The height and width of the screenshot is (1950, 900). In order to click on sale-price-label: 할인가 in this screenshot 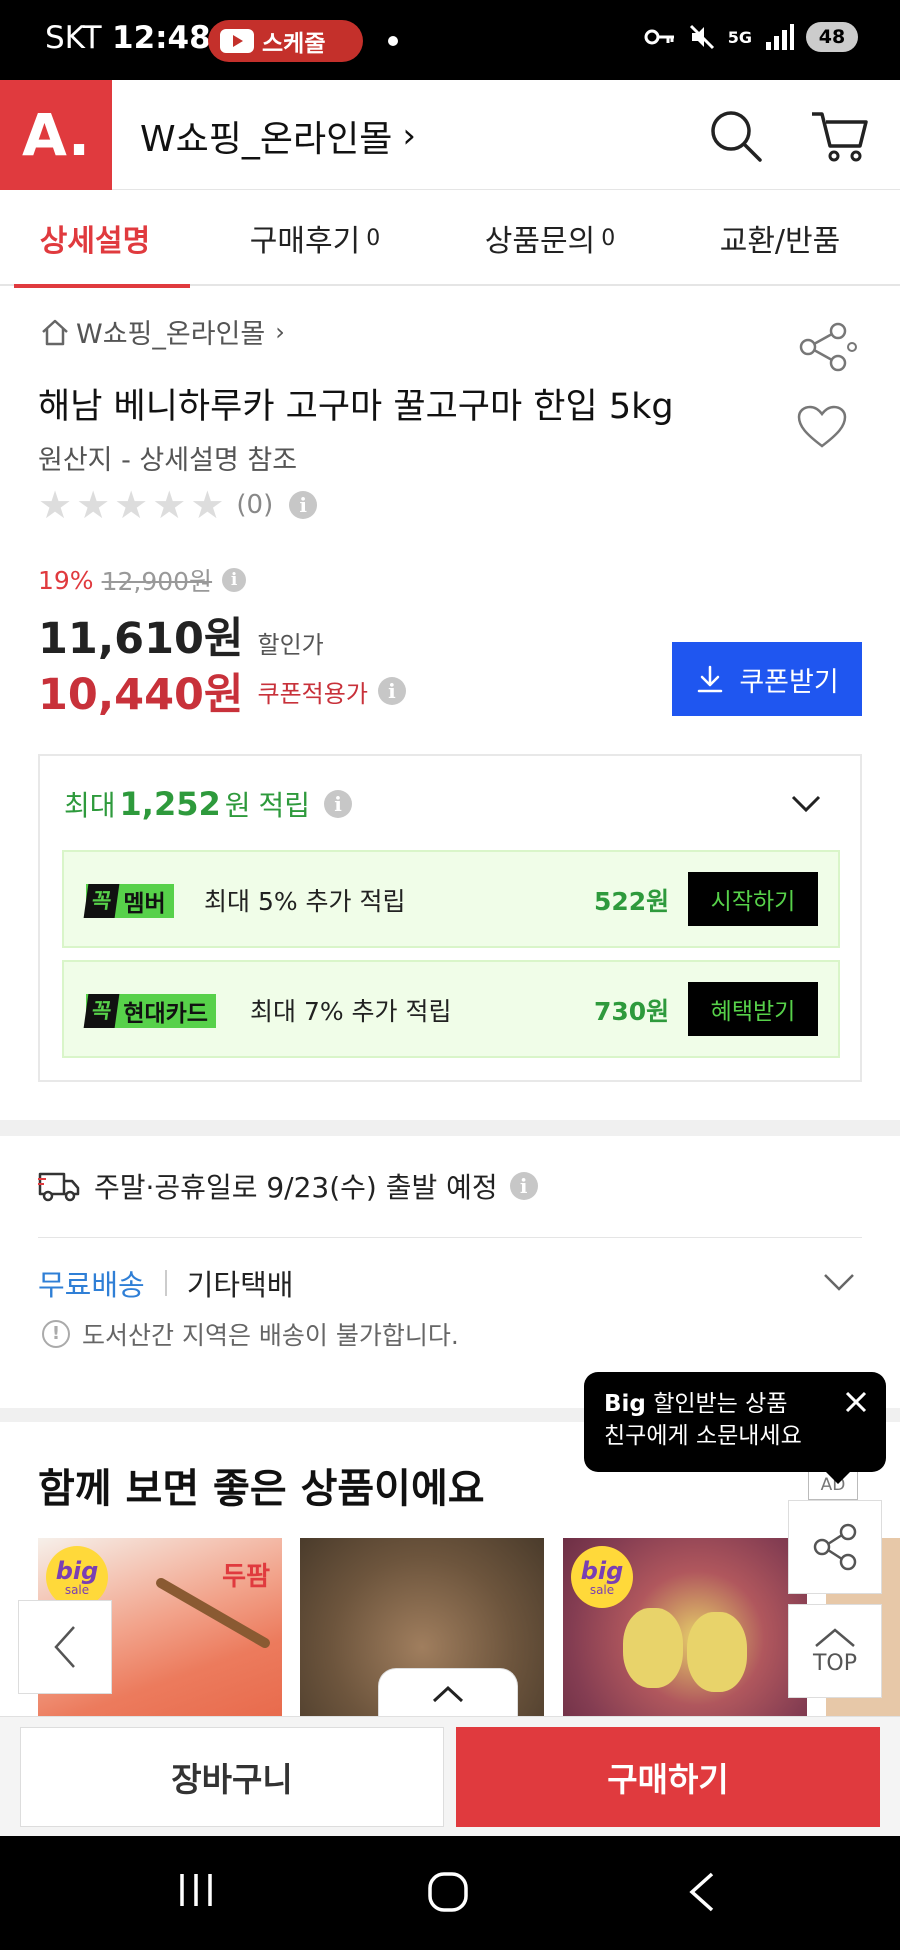, I will do `click(290, 645)`.